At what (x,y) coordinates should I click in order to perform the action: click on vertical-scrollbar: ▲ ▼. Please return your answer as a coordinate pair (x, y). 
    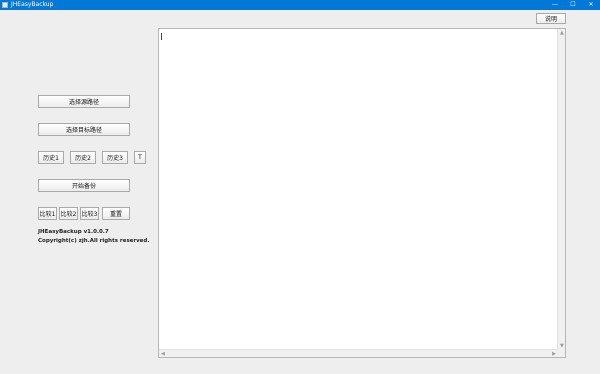
    Looking at the image, I should click on (561, 189).